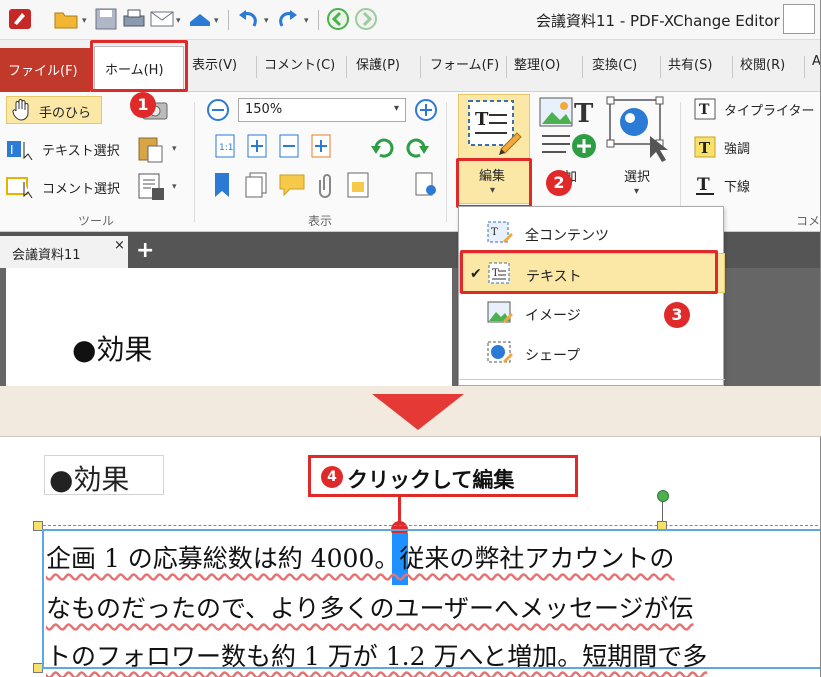 This screenshot has width=821, height=677. I want to click on rotation-handle, so click(663, 496).